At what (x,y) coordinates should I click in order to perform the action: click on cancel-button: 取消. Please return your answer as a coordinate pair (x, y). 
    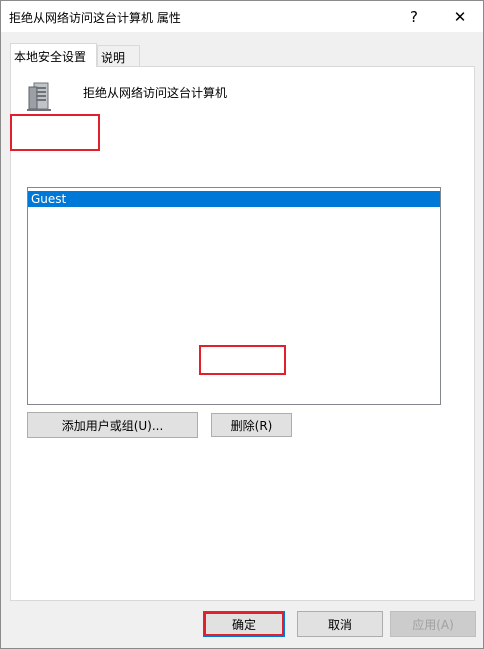
    Looking at the image, I should click on (340, 624).